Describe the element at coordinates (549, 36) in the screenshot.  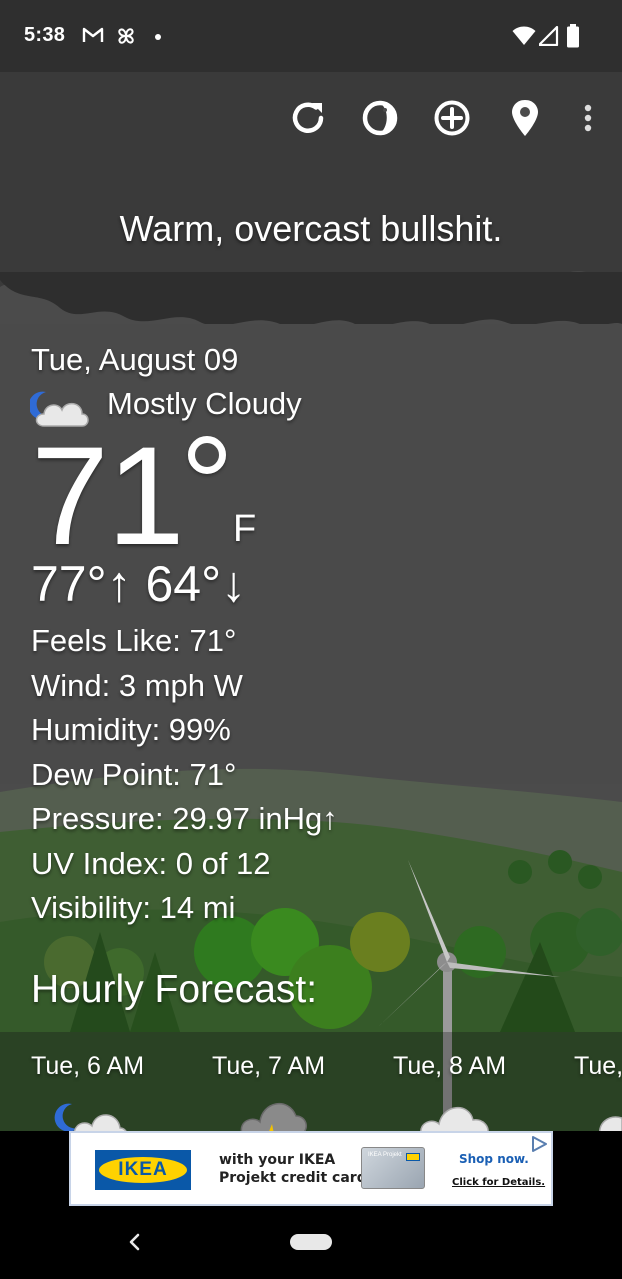
I see `cell-signal-icon` at that location.